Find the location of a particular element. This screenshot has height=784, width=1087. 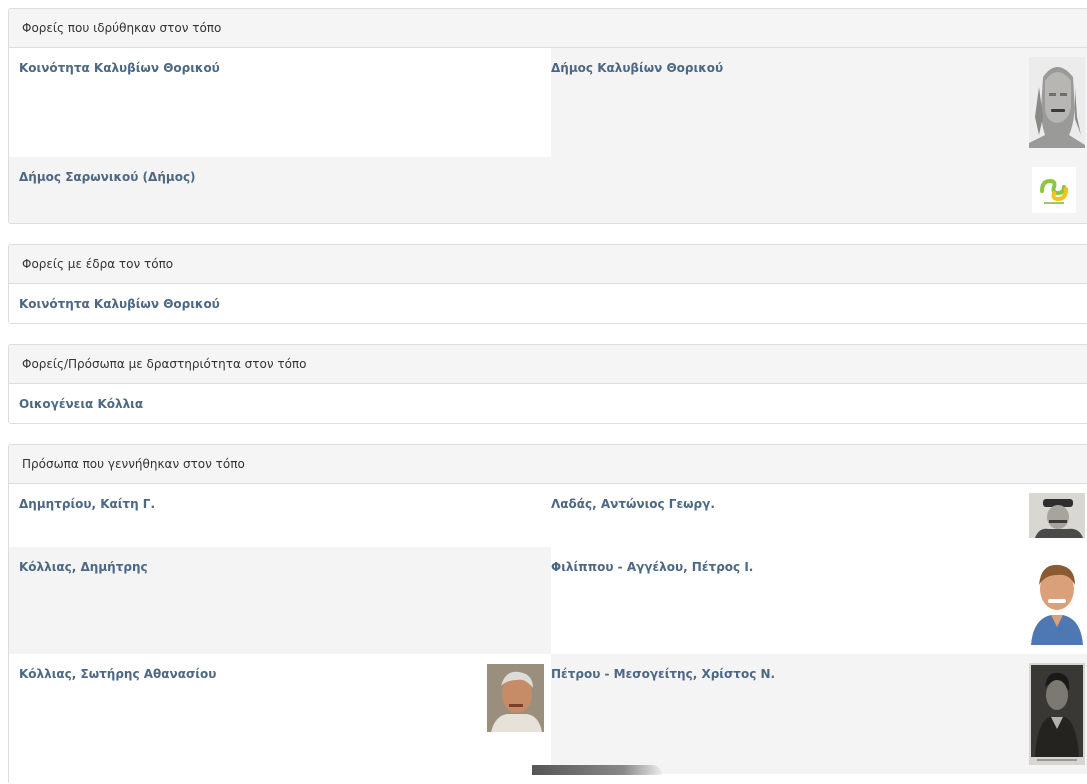

kouros-statue-image is located at coordinates (1057, 102).